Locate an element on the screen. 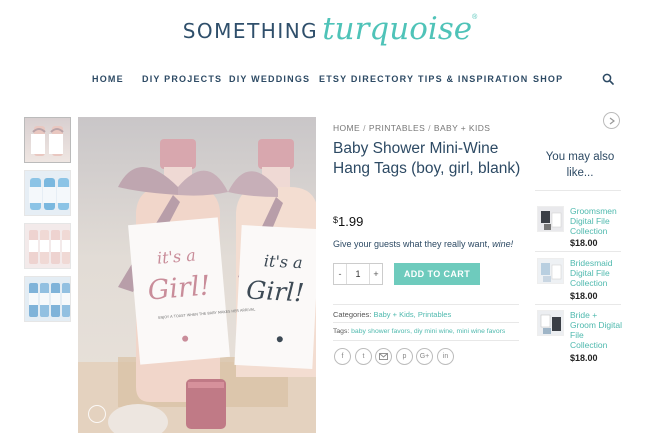  tag-text-girl-right: Girl! is located at coordinates (275, 291).